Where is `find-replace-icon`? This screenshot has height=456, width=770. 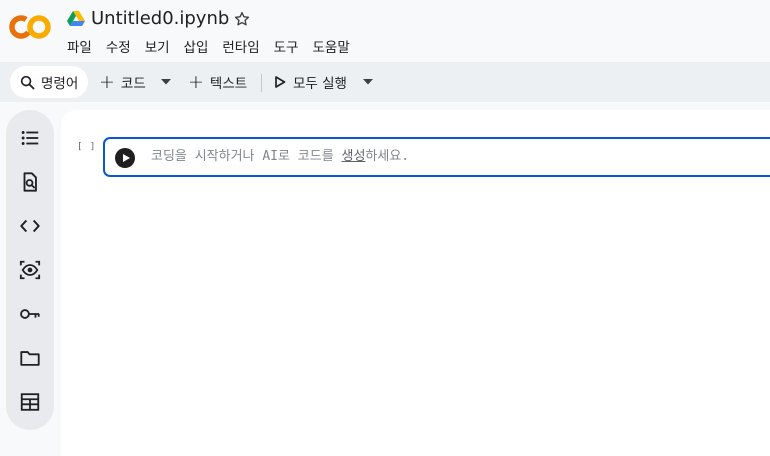
find-replace-icon is located at coordinates (30, 182).